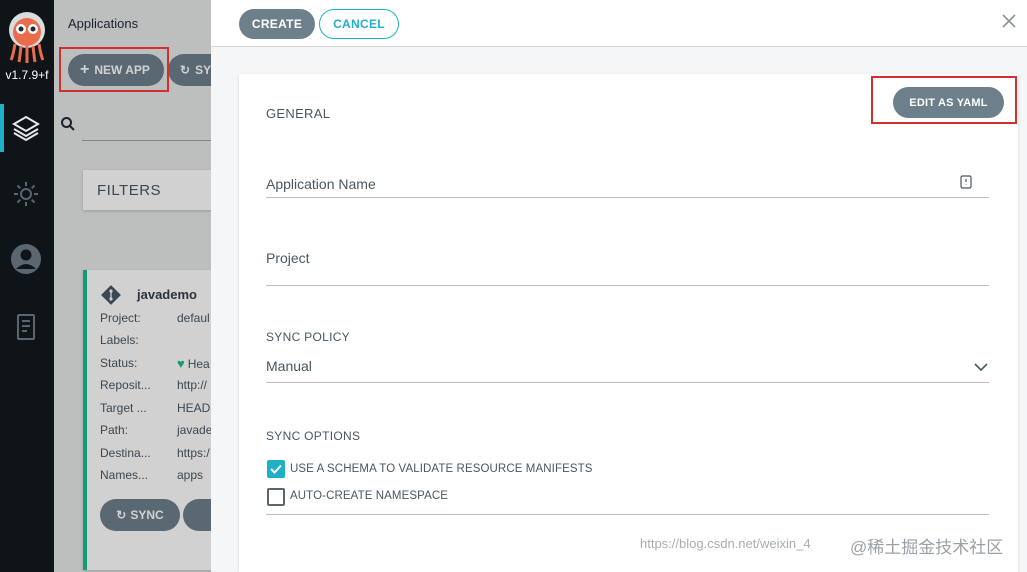 The width and height of the screenshot is (1027, 572). What do you see at coordinates (276, 469) in the screenshot?
I see `schema-validate-checkbox` at bounding box center [276, 469].